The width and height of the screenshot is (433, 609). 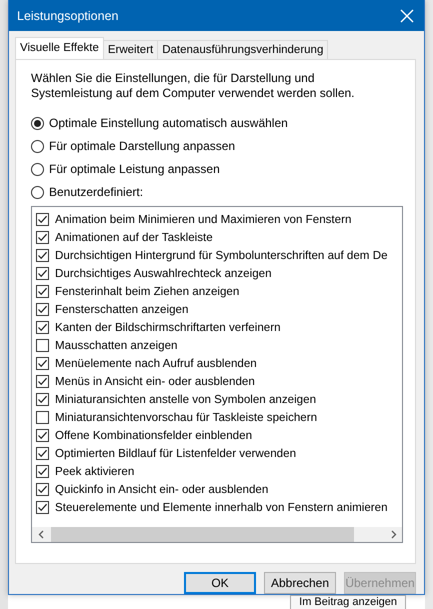 What do you see at coordinates (134, 237) in the screenshot?
I see `checkbox-label: Animationen auf der Taskleiste` at bounding box center [134, 237].